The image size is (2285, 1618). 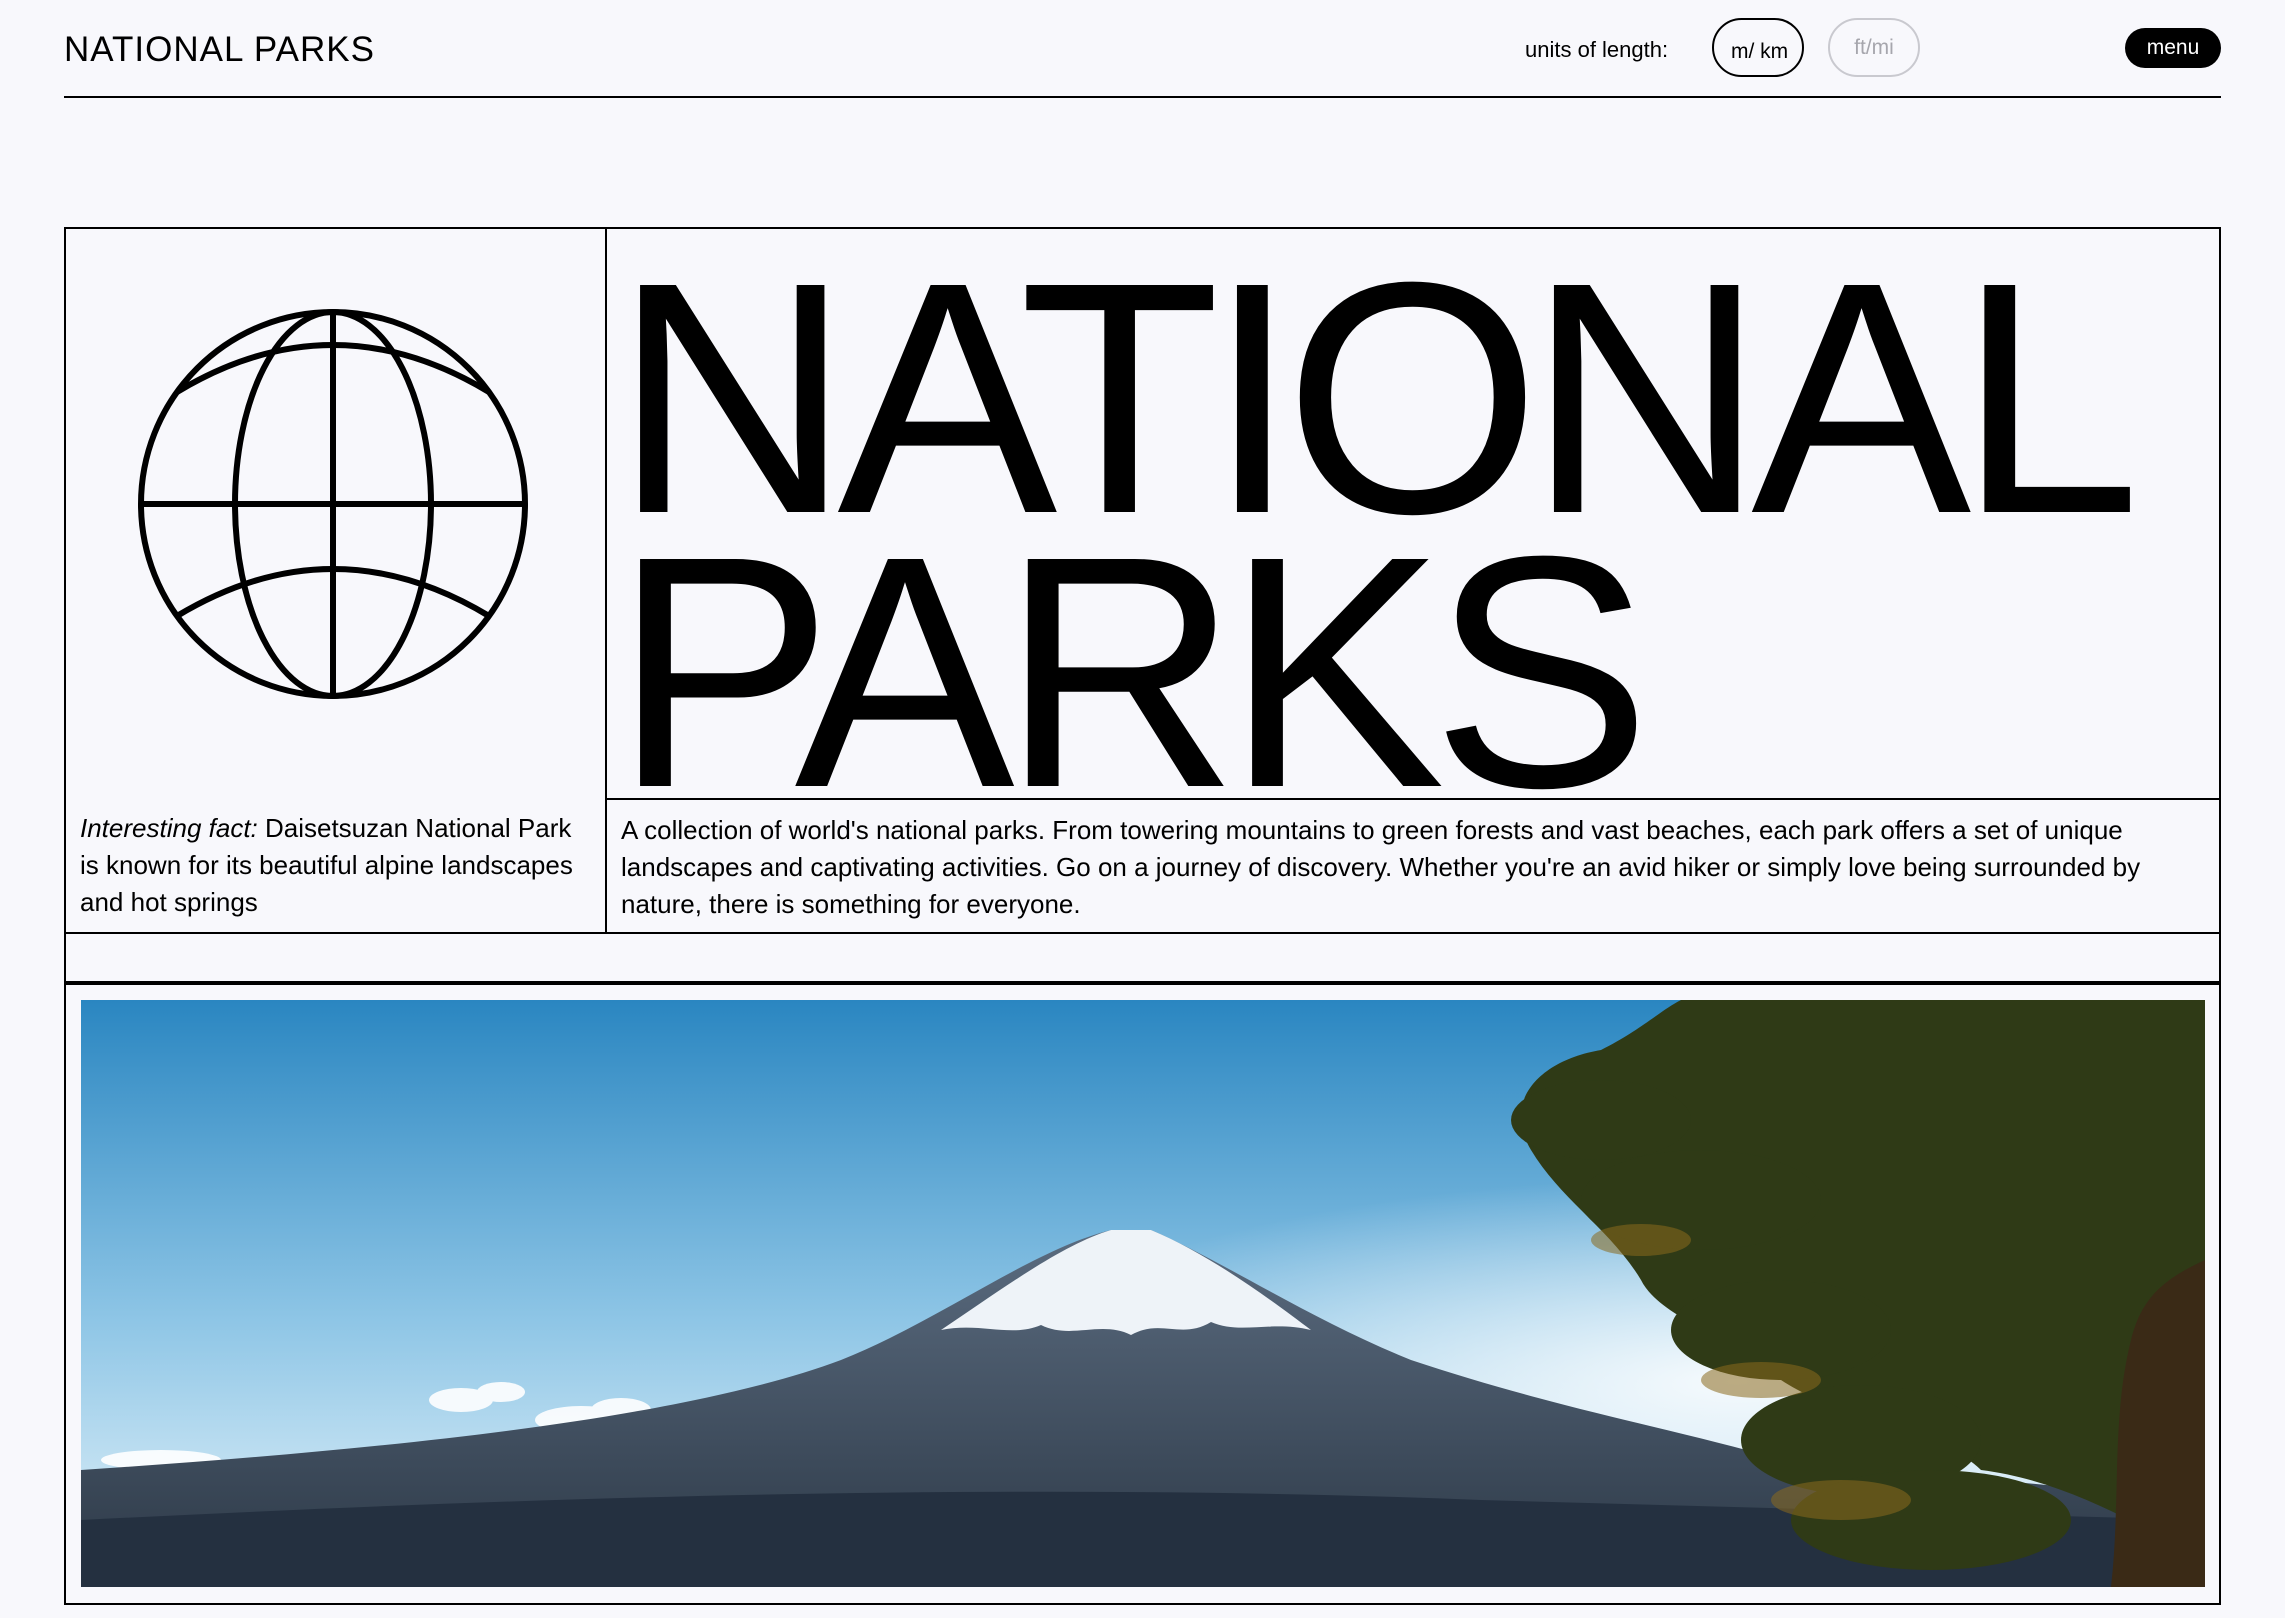 What do you see at coordinates (333, 504) in the screenshot?
I see `globe-icon` at bounding box center [333, 504].